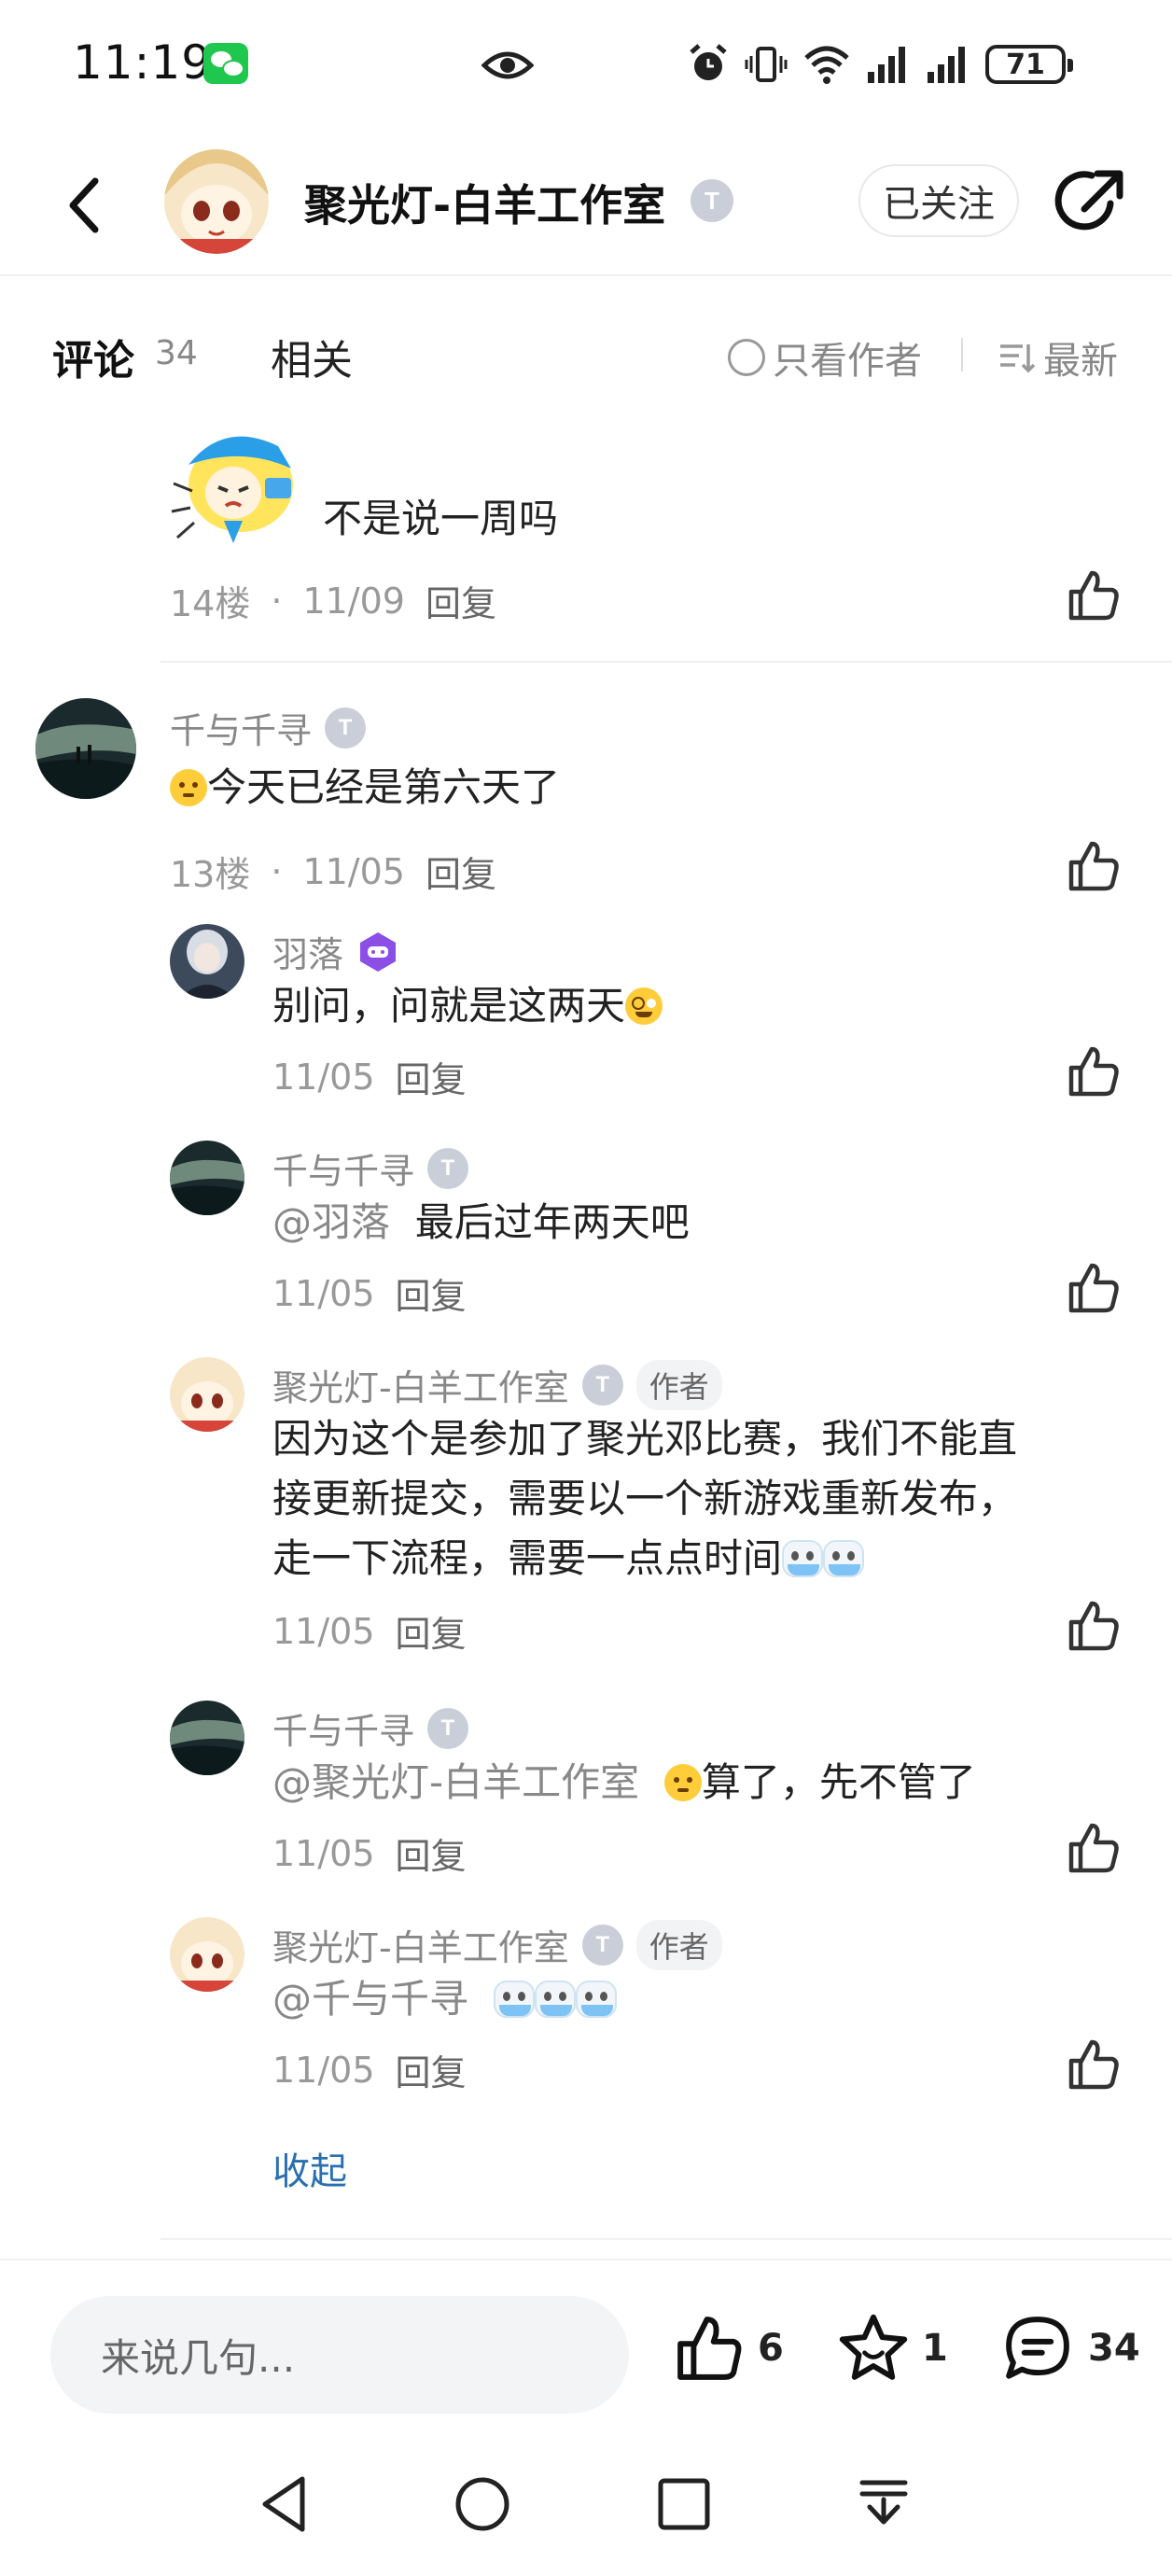  Describe the element at coordinates (333, 871) in the screenshot. I see `comment-meta: 13楼 · 11/05 回复` at that location.